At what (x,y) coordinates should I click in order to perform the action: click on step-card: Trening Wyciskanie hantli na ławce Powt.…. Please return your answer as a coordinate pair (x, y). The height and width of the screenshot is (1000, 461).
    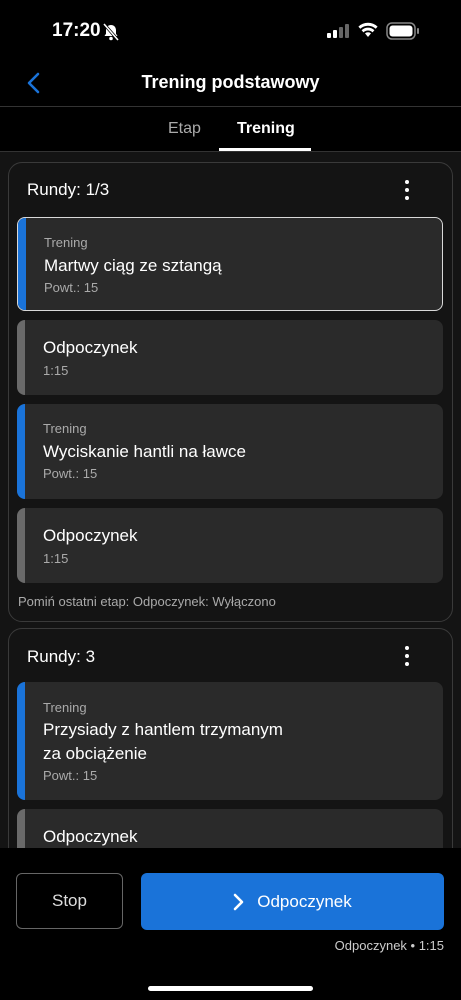
    Looking at the image, I should click on (230, 451).